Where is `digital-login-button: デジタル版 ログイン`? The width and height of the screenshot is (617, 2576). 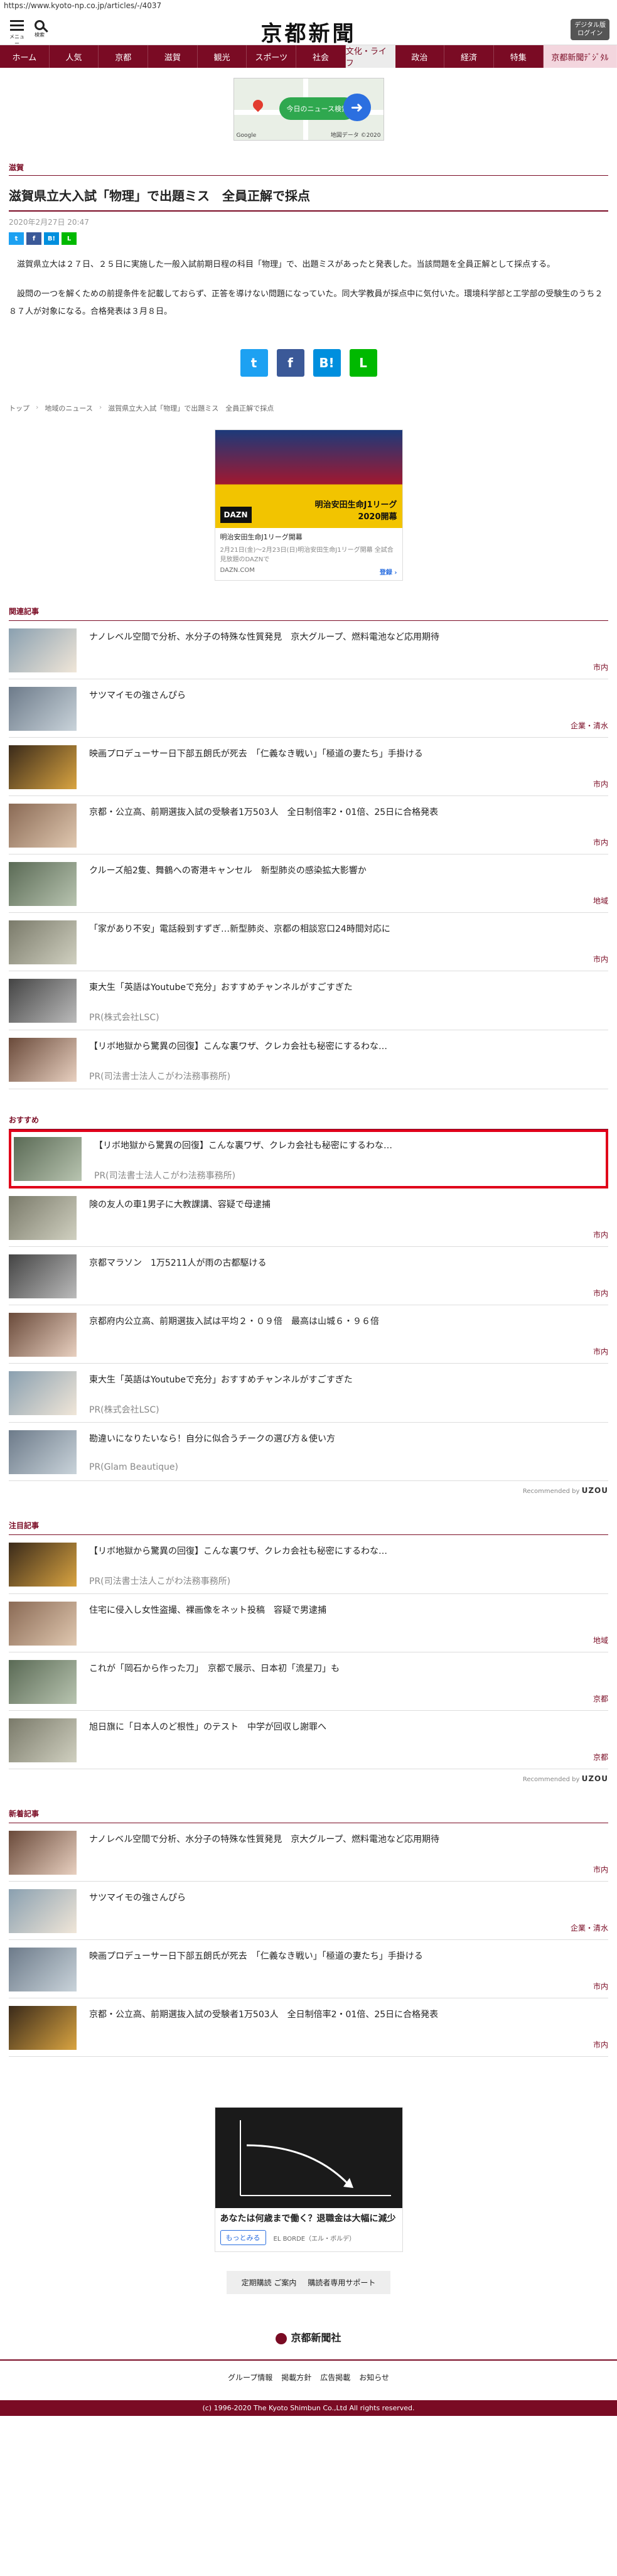
digital-login-button: デジタル版 ログイン is located at coordinates (590, 30).